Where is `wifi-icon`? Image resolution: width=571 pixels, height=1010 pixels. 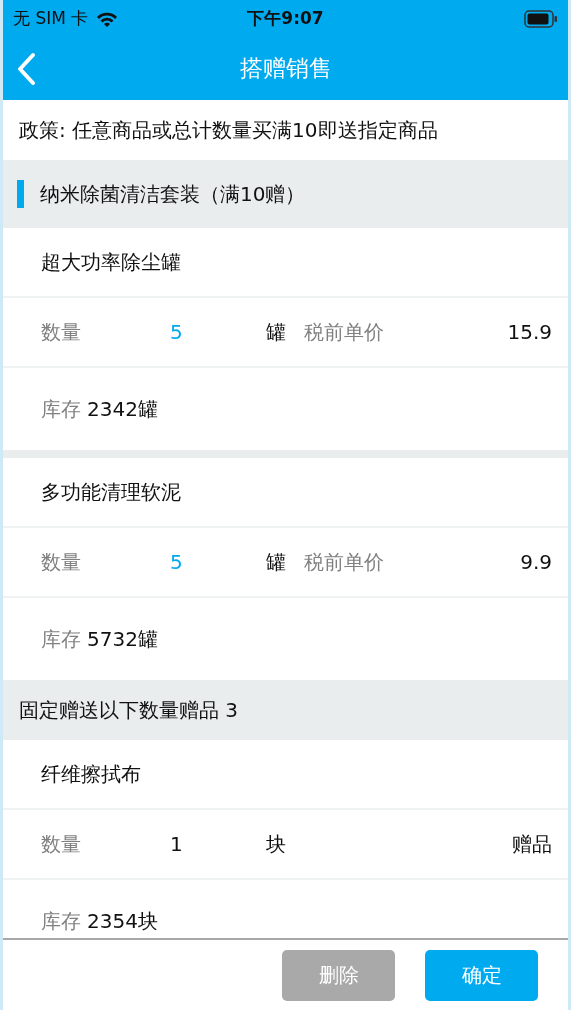 wifi-icon is located at coordinates (107, 18).